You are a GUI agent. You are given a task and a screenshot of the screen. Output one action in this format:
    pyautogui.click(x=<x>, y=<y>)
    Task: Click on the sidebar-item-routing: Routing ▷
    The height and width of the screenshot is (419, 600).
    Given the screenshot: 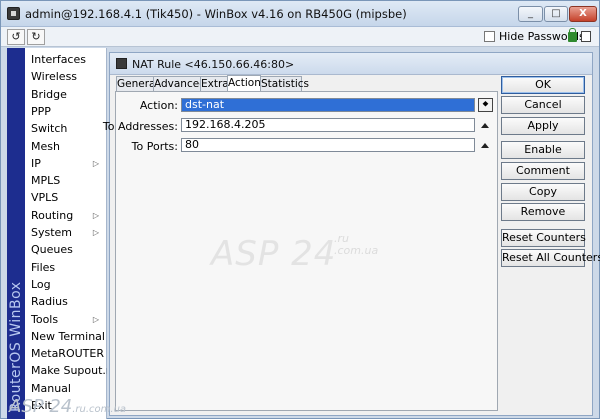 What is the action you would take?
    pyautogui.click(x=66, y=215)
    